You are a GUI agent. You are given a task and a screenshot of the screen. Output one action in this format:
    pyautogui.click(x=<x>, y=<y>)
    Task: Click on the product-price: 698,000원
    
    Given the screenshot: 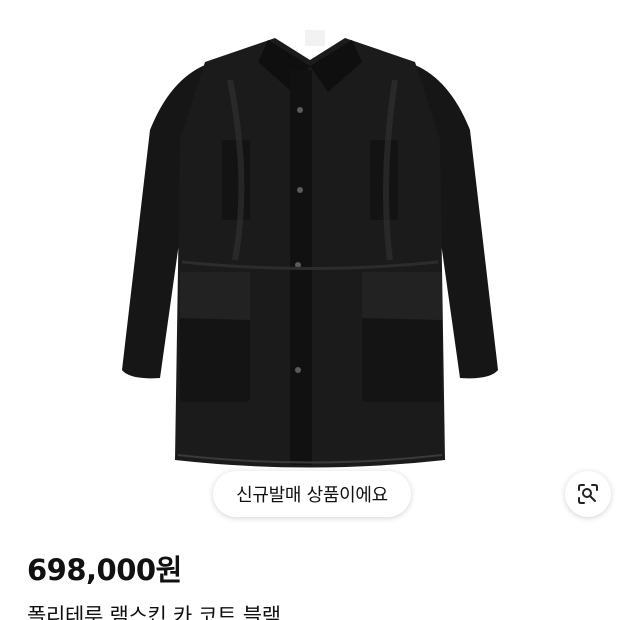 What is the action you would take?
    pyautogui.click(x=104, y=570)
    